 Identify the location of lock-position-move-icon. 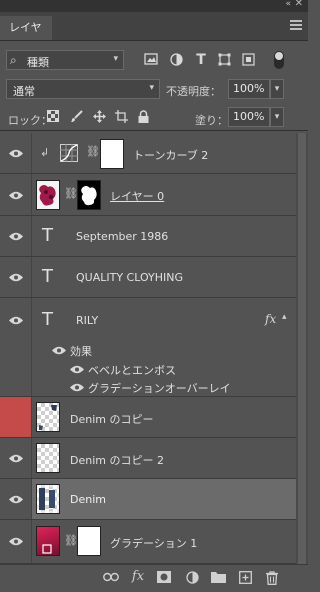
(99, 117).